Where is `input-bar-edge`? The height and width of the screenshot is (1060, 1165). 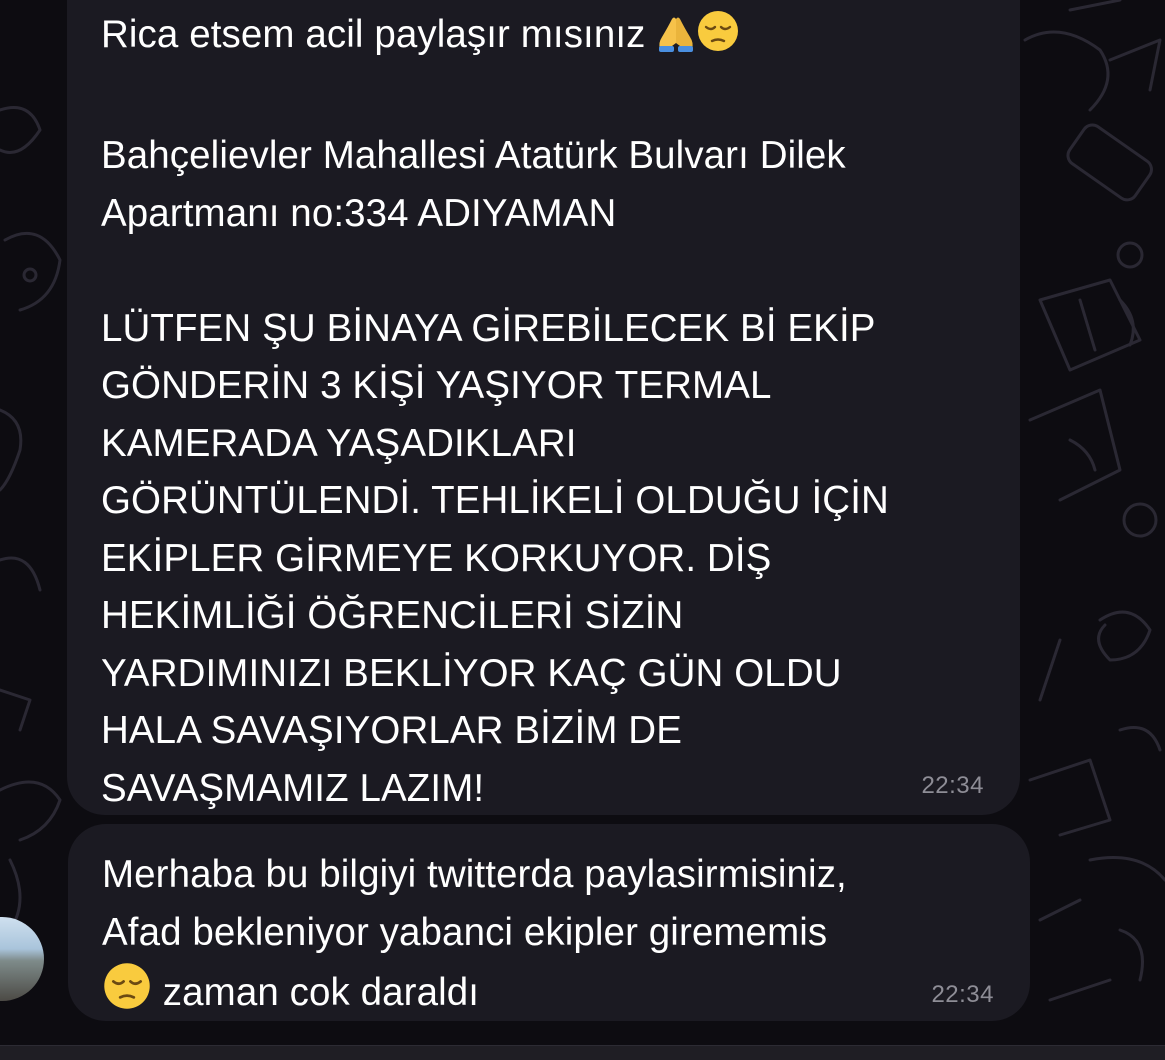
input-bar-edge is located at coordinates (582, 1052).